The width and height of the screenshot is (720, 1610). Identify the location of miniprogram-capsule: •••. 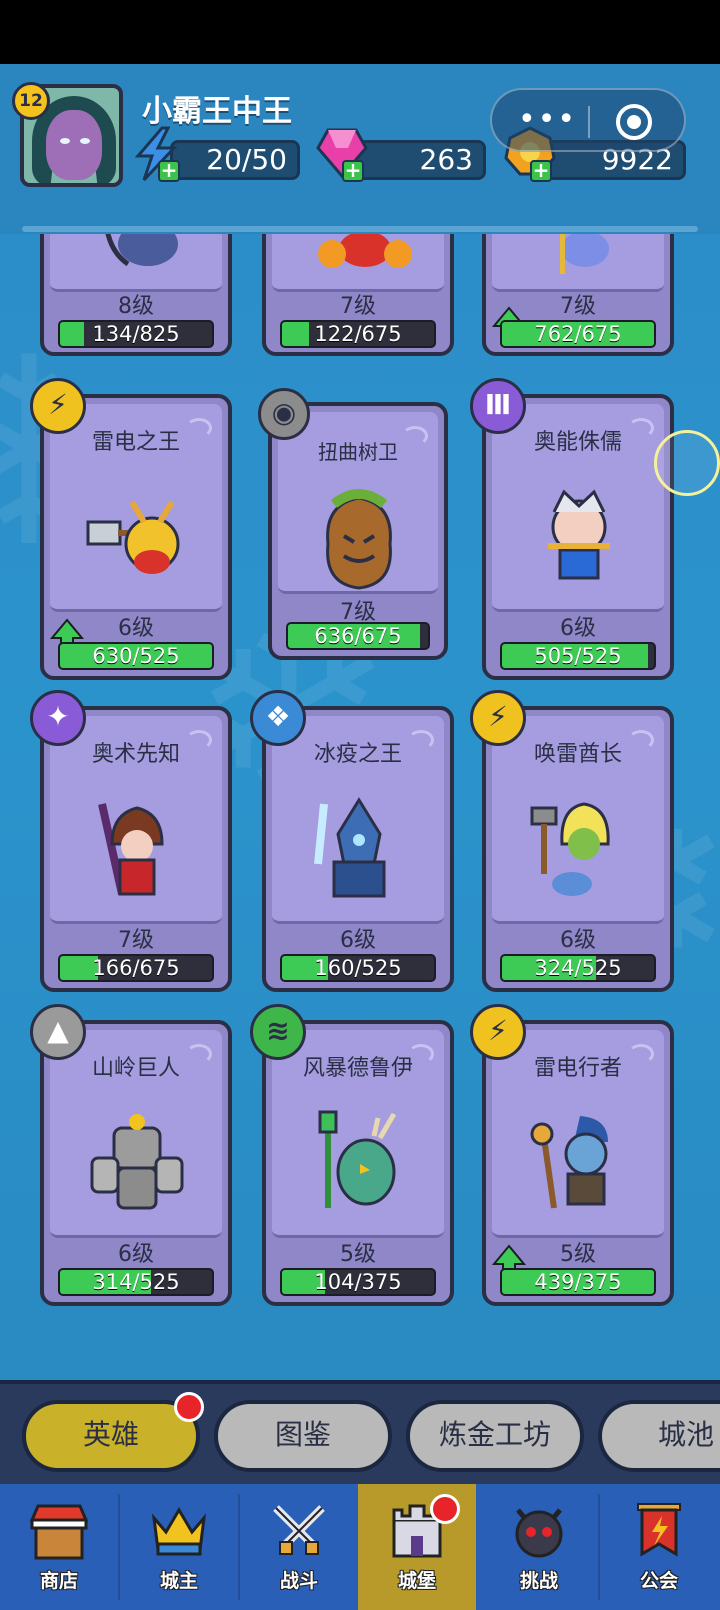
(588, 120).